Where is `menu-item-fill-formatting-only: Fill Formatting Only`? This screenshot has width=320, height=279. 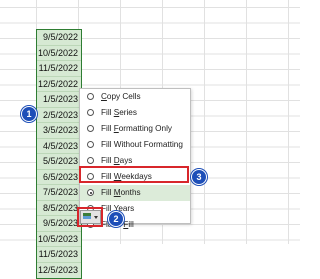 menu-item-fill-formatting-only: Fill Formatting Only is located at coordinates (135, 129).